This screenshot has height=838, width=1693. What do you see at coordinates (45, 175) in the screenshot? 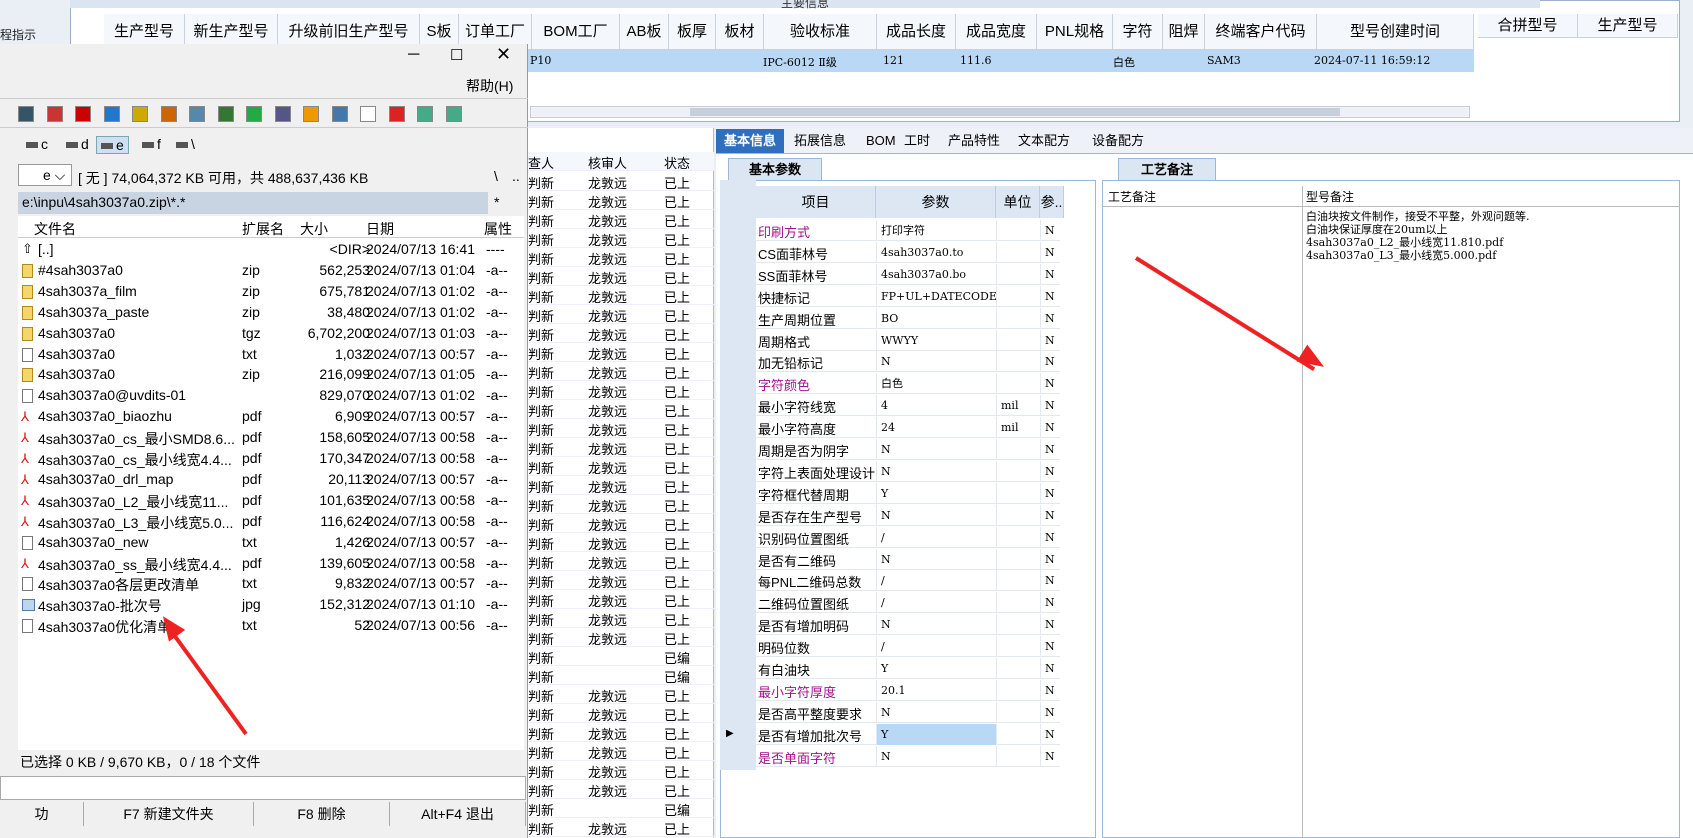
I see `drive-select: e ⌵` at bounding box center [45, 175].